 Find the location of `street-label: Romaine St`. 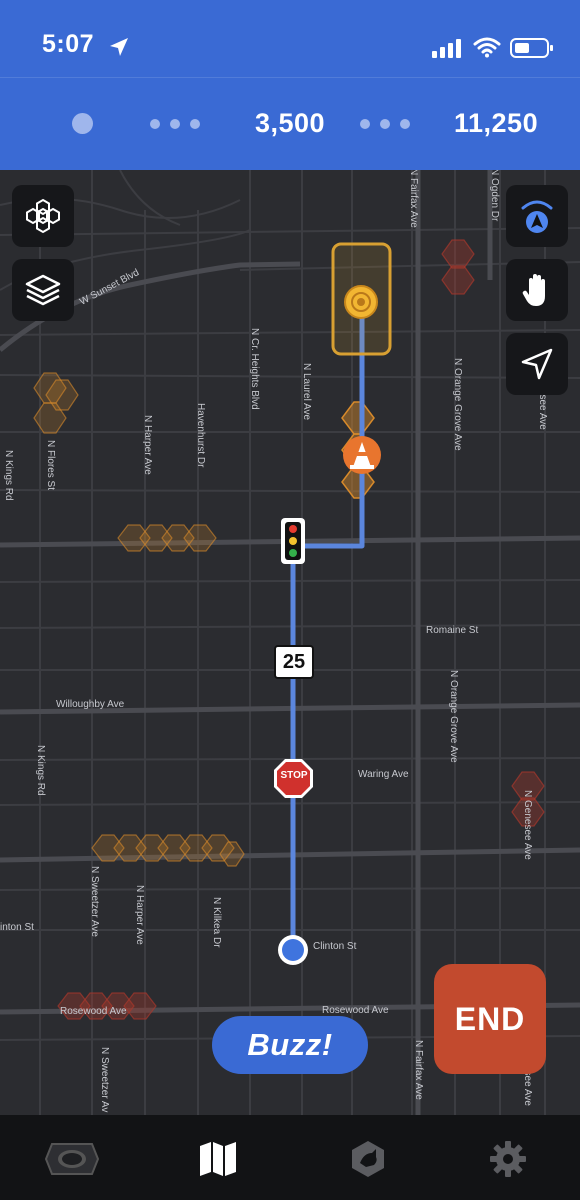

street-label: Romaine St is located at coordinates (452, 630).